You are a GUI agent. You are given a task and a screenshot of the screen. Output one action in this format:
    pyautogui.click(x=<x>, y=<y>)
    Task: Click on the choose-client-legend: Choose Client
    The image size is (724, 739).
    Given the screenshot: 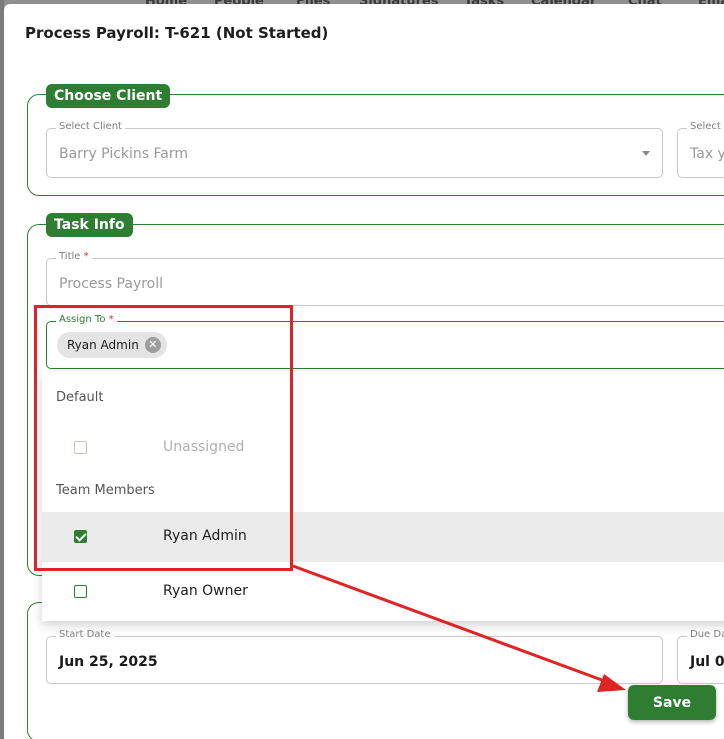 What is the action you would take?
    pyautogui.click(x=108, y=96)
    